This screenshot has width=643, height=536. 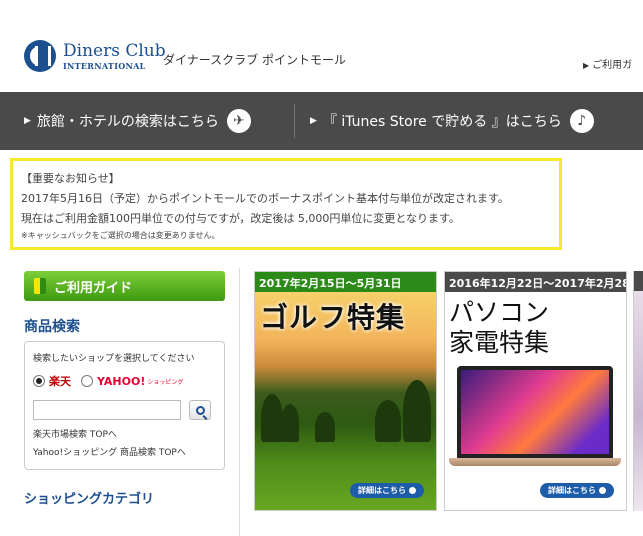 I want to click on nav-itunes: ▶ 『 iTunes Store で貯める 』はこちら ♪, so click(x=452, y=121).